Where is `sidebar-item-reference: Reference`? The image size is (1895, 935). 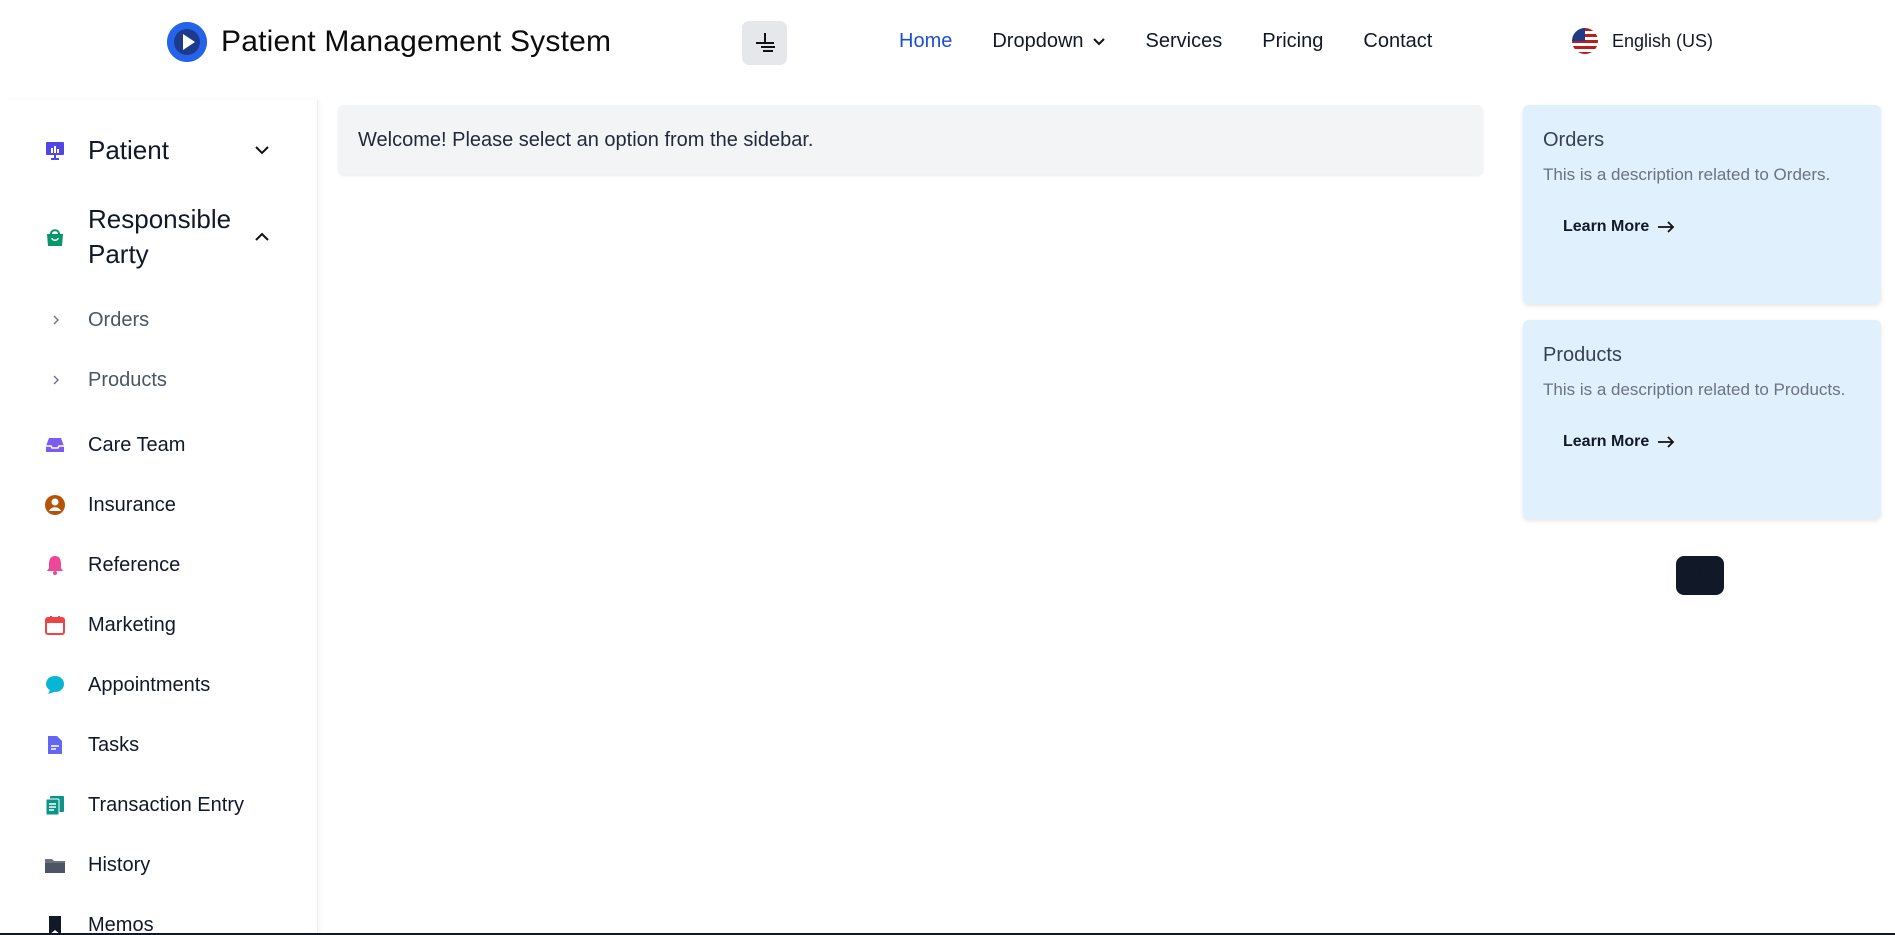 sidebar-item-reference: Reference is located at coordinates (158, 565).